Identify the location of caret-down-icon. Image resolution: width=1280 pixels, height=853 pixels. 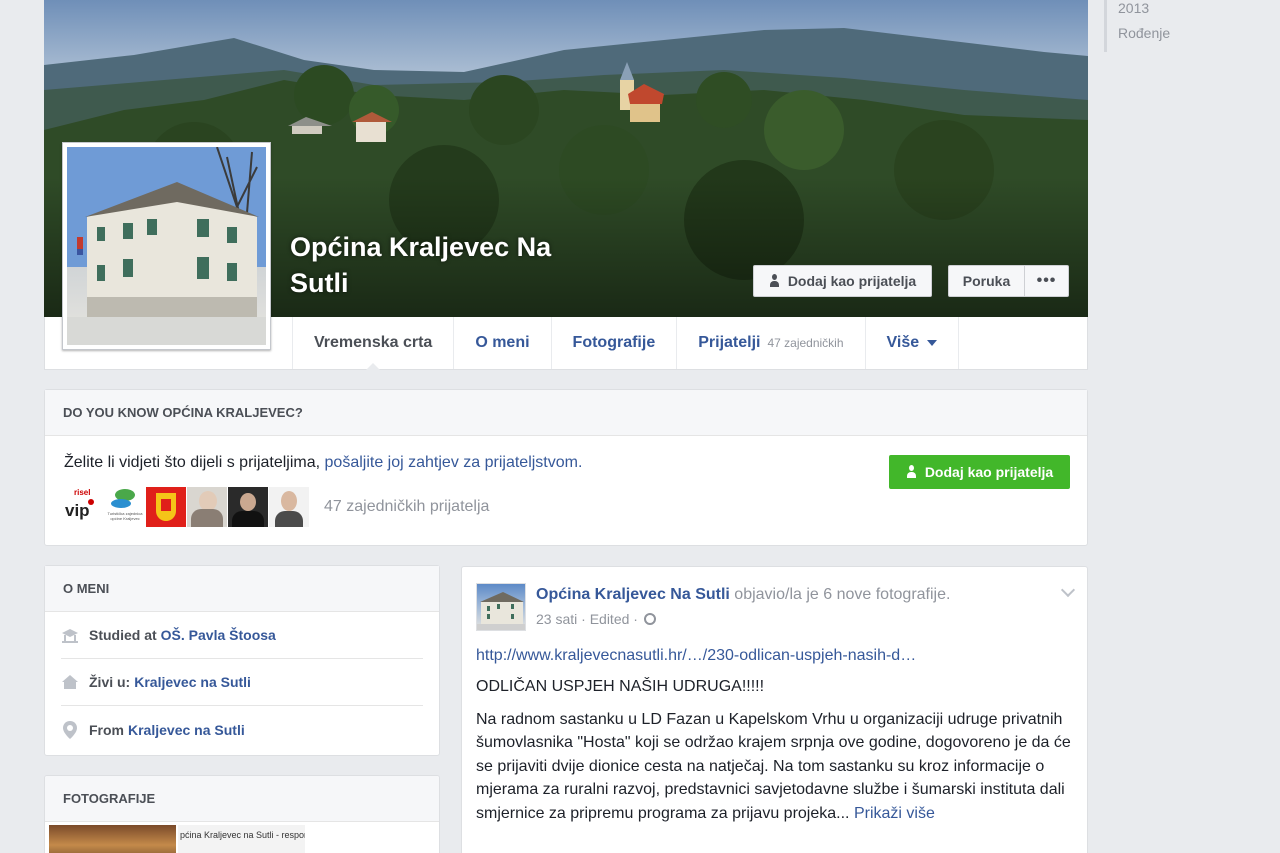
(932, 343).